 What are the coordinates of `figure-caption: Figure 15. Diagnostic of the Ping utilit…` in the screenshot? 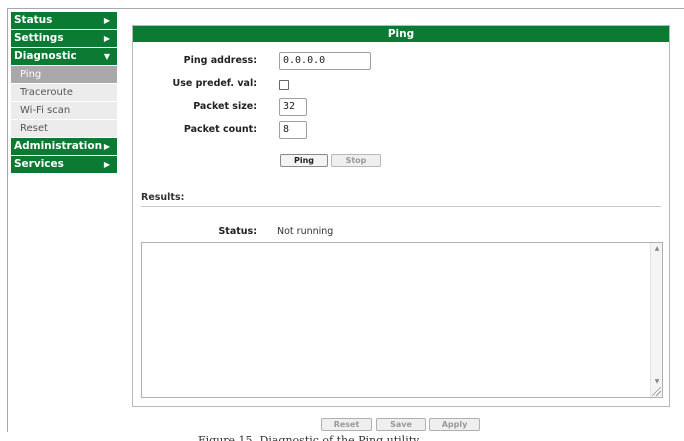 It's located at (309, 437).